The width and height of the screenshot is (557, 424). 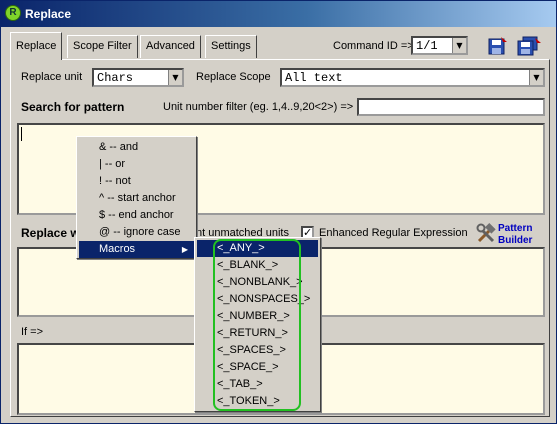 What do you see at coordinates (412, 77) in the screenshot?
I see `replace-scope-select: All text ▼` at bounding box center [412, 77].